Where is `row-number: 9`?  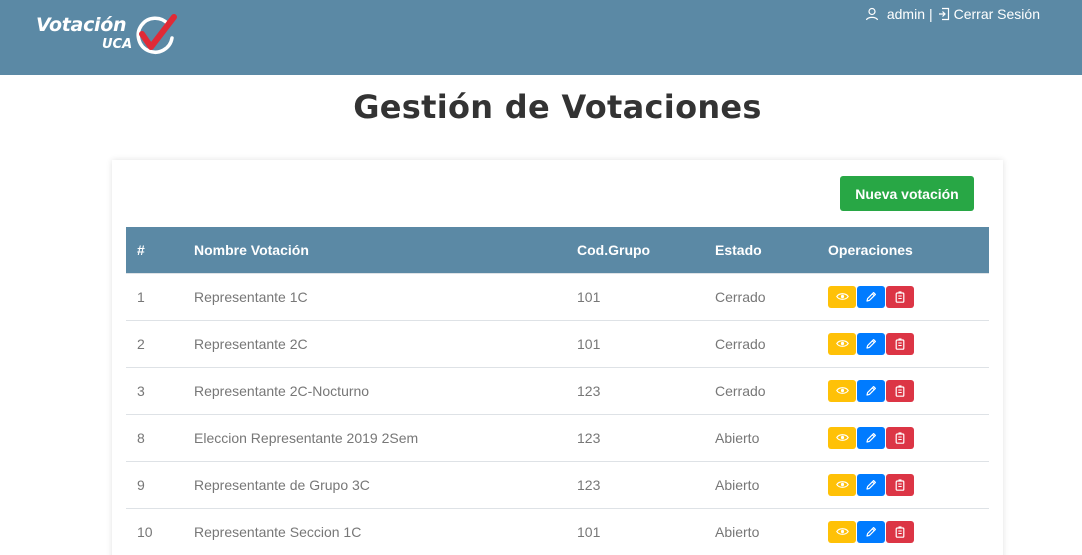 row-number: 9 is located at coordinates (160, 484).